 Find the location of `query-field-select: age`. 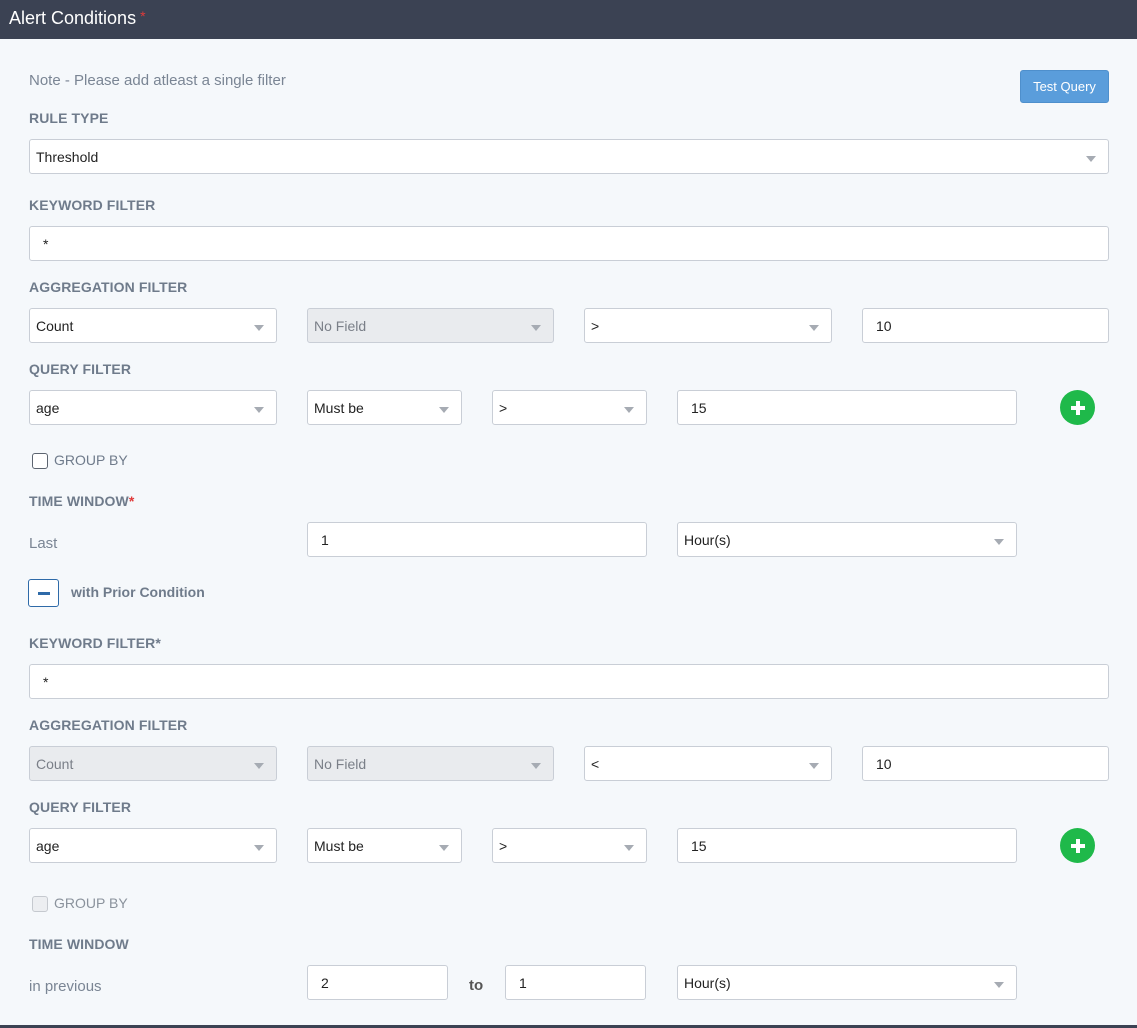

query-field-select: age is located at coordinates (153, 407).